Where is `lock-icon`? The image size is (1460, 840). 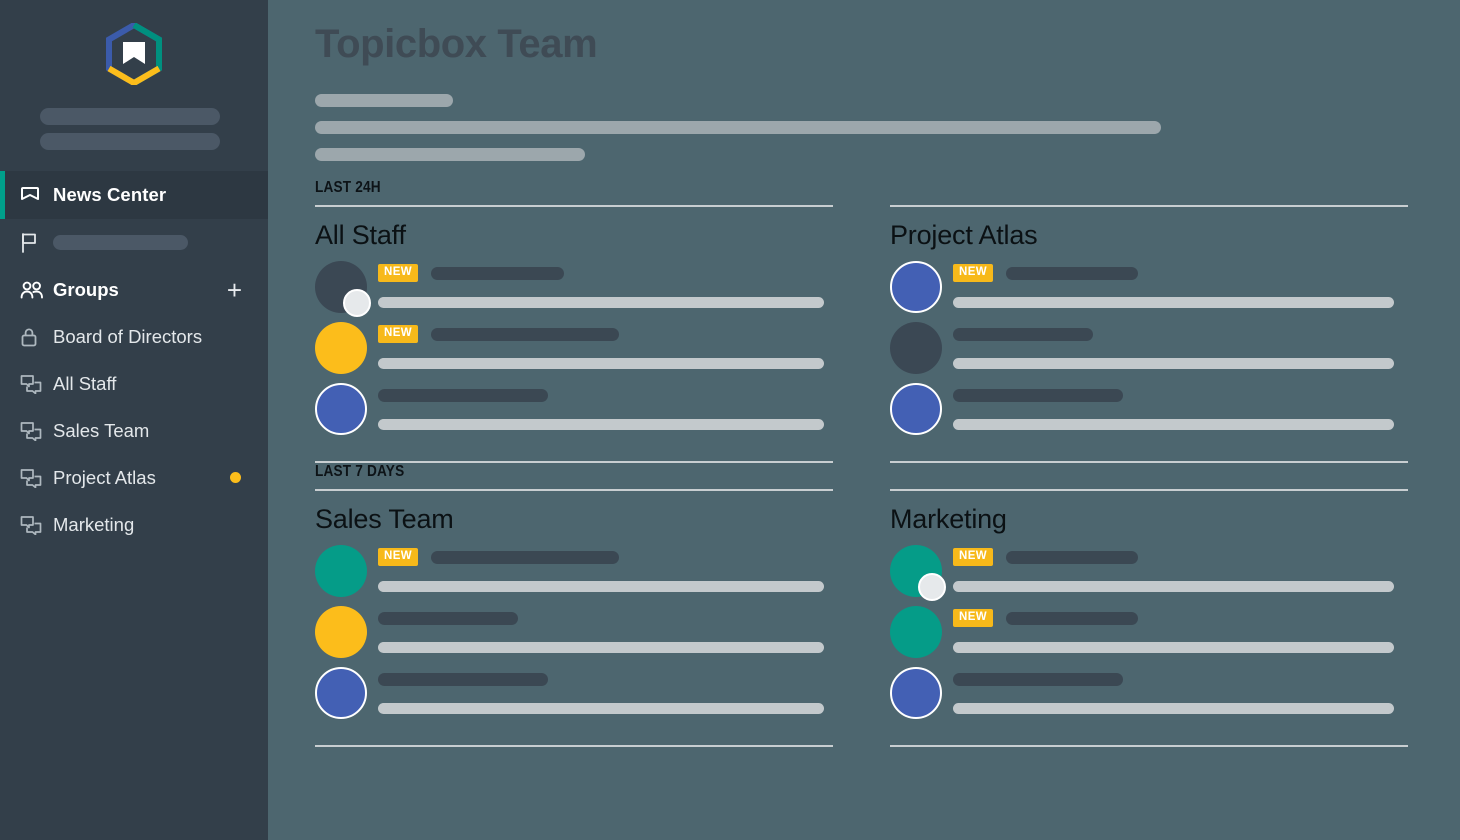 lock-icon is located at coordinates (33, 337).